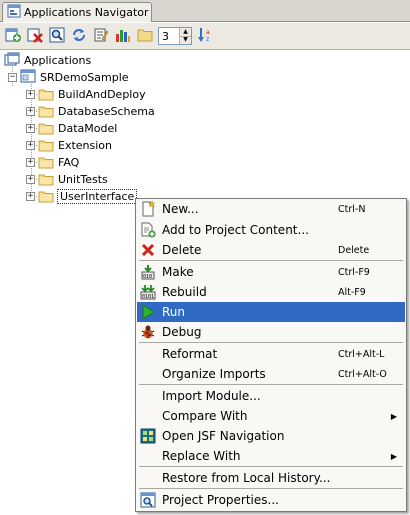  Describe the element at coordinates (271, 416) in the screenshot. I see `menu-item-compare-with: Compare With ▶` at that location.